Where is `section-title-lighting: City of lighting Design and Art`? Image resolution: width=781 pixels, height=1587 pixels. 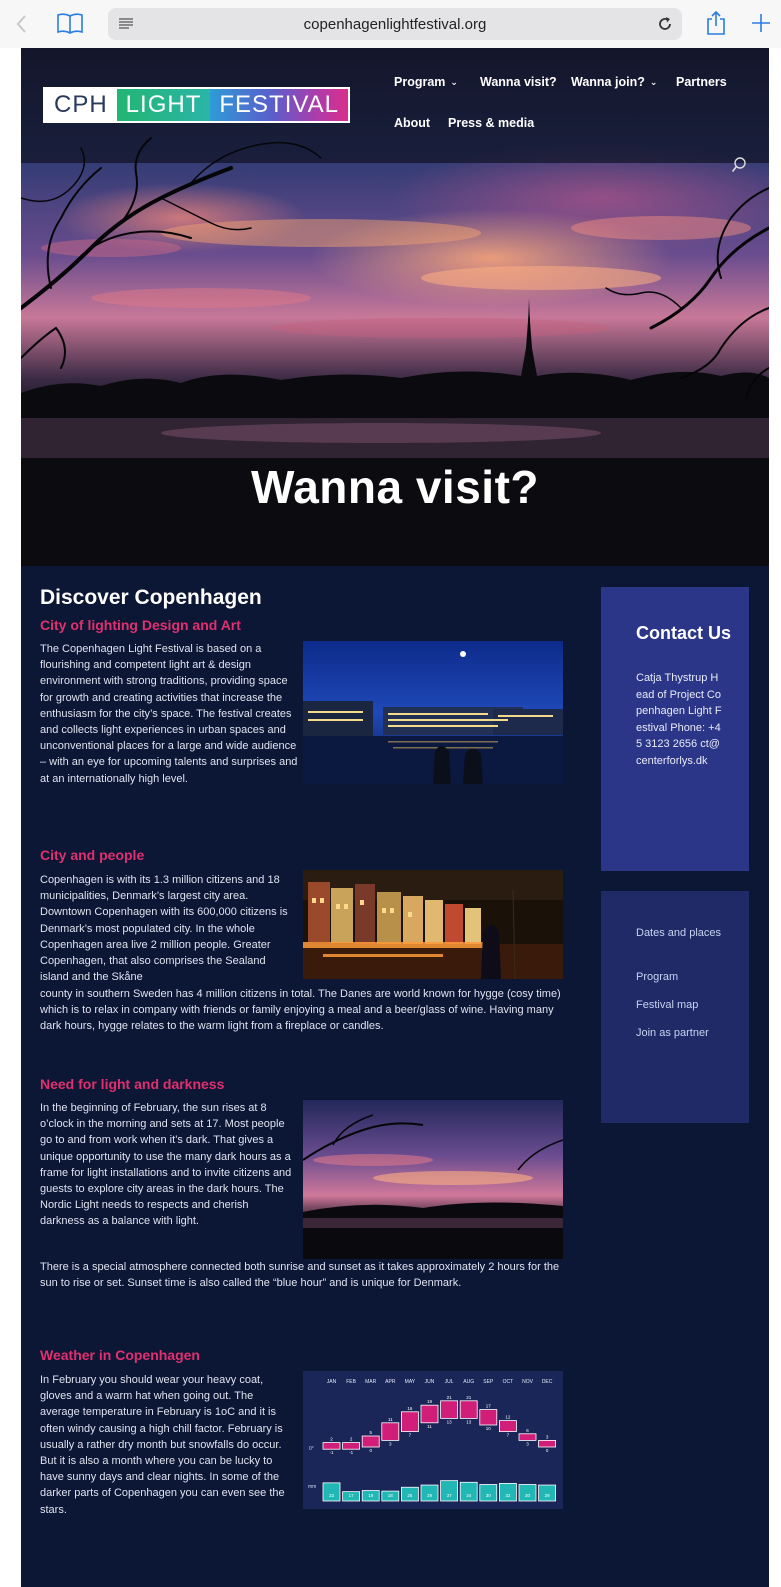
section-title-lighting: City of lighting Design and Art is located at coordinates (140, 625).